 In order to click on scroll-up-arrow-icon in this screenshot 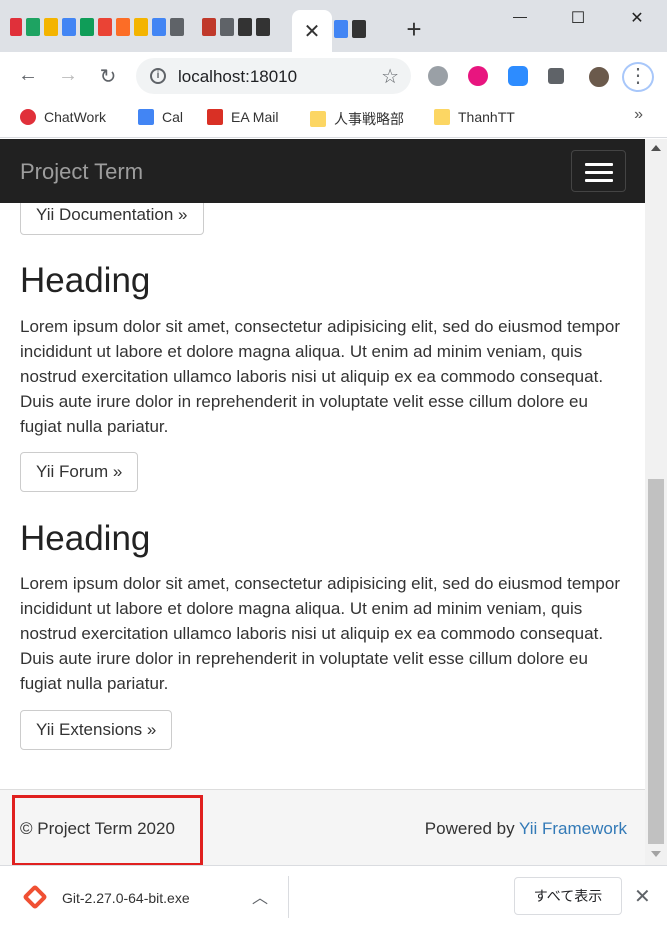, I will do `click(656, 148)`.